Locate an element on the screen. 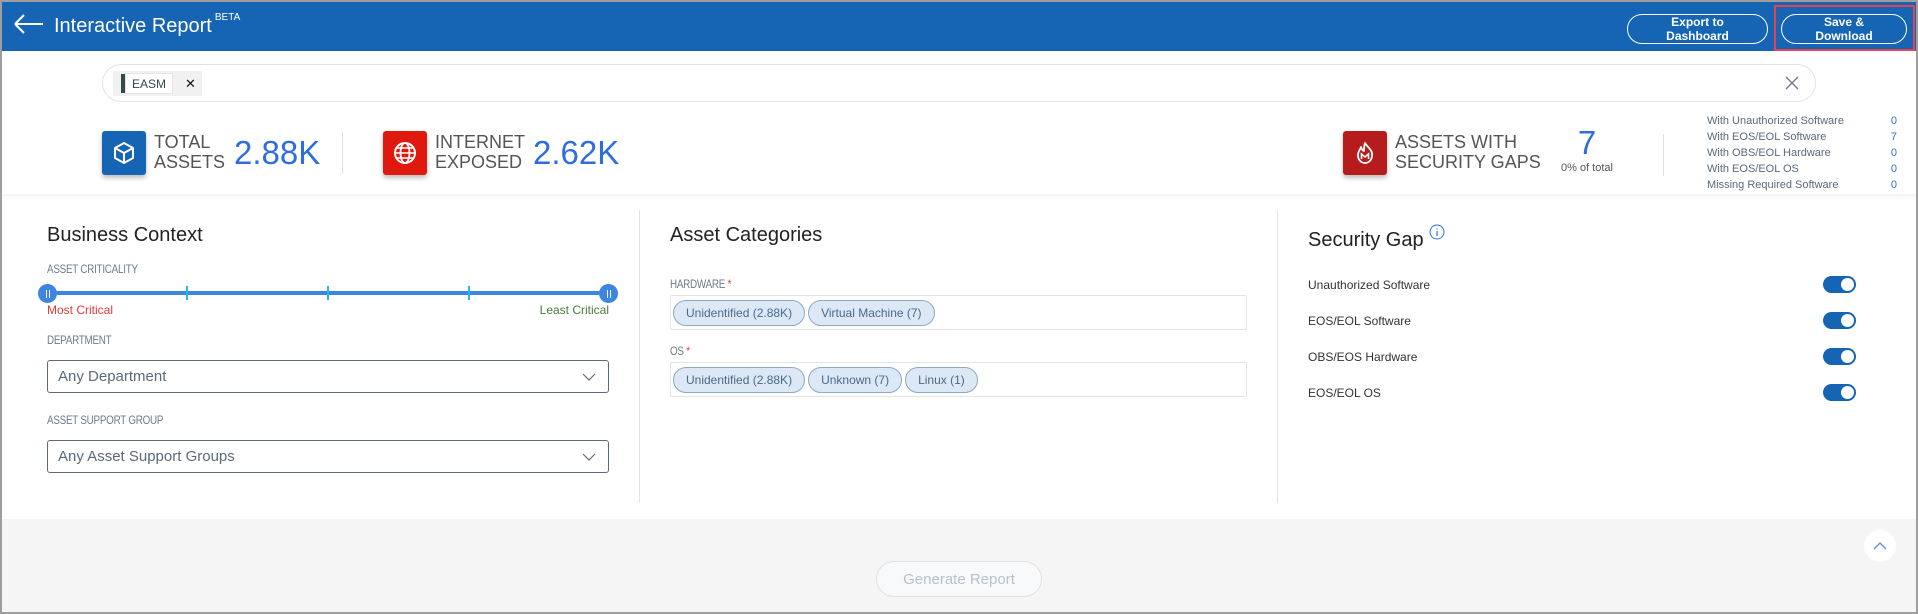 This screenshot has width=1918, height=614. back-arrow-icon is located at coordinates (29, 24).